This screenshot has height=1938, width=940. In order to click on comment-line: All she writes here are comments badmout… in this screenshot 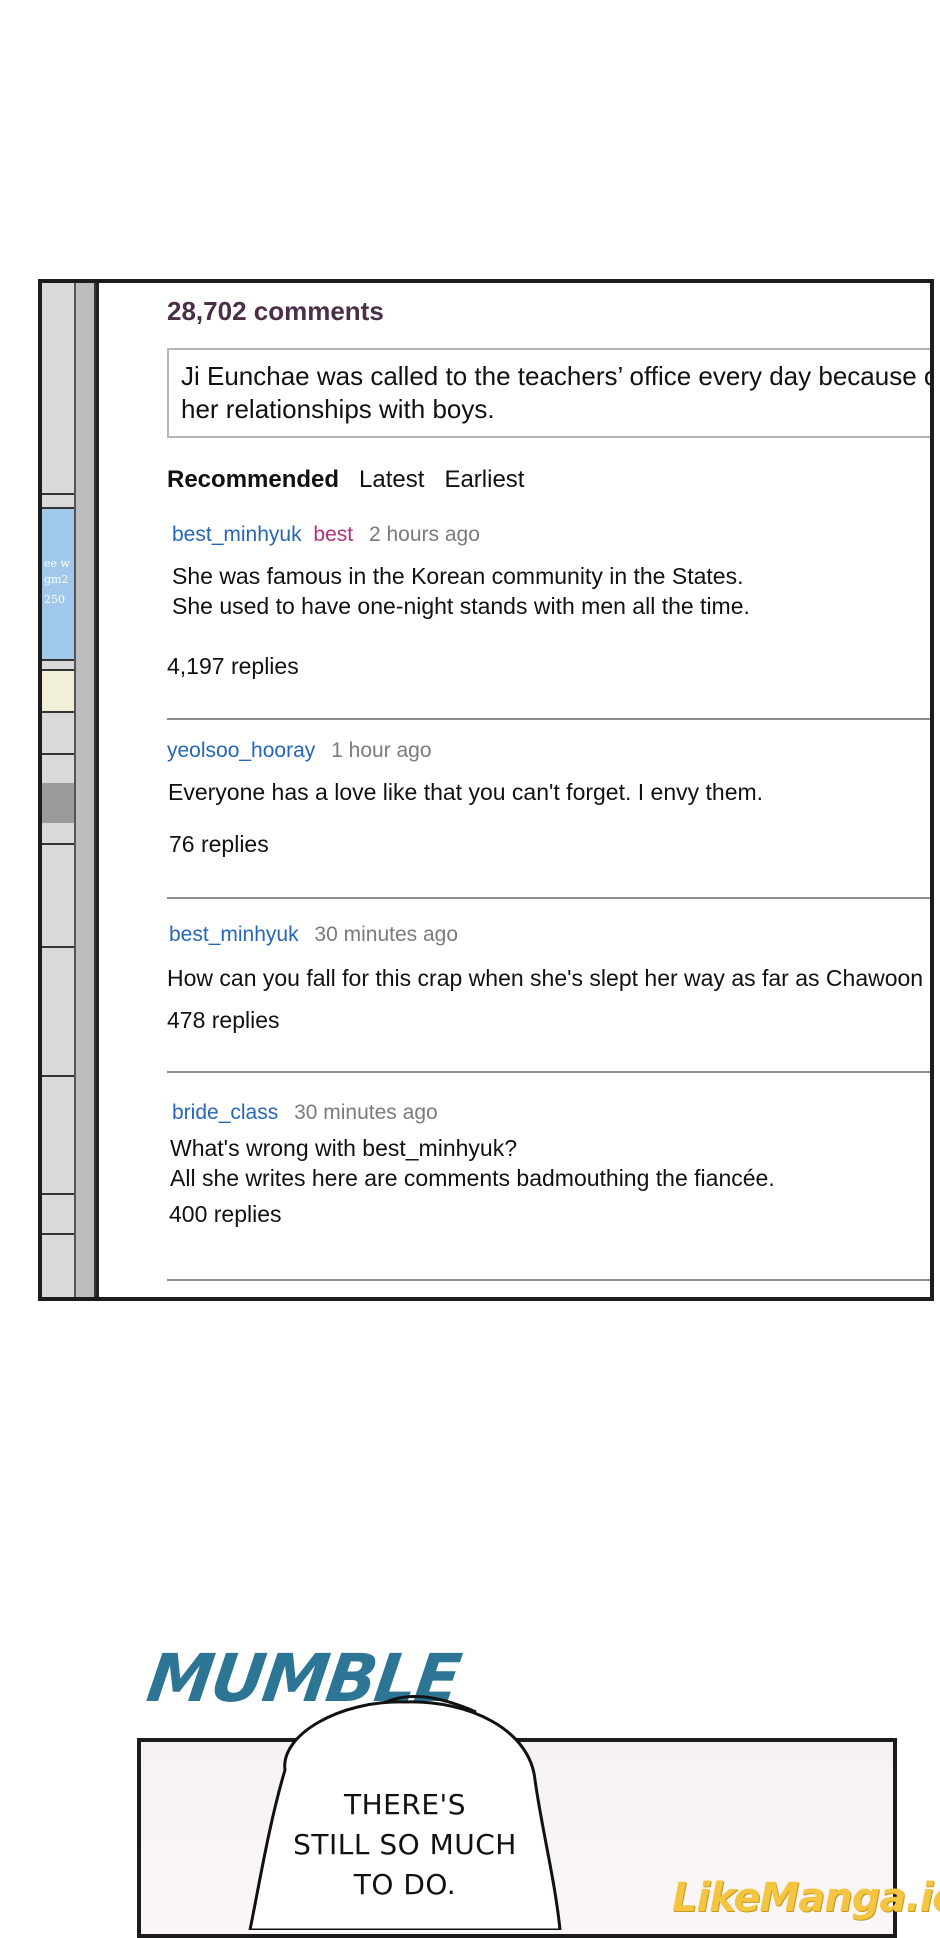, I will do `click(472, 1178)`.